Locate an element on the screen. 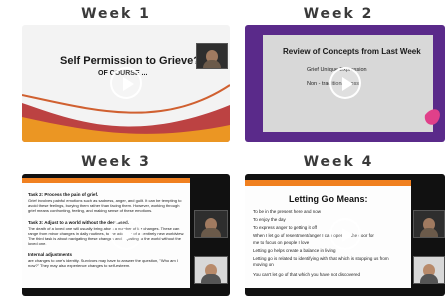  week-2-slide-title: Review of Concepts from Last Week is located at coordinates (352, 51).